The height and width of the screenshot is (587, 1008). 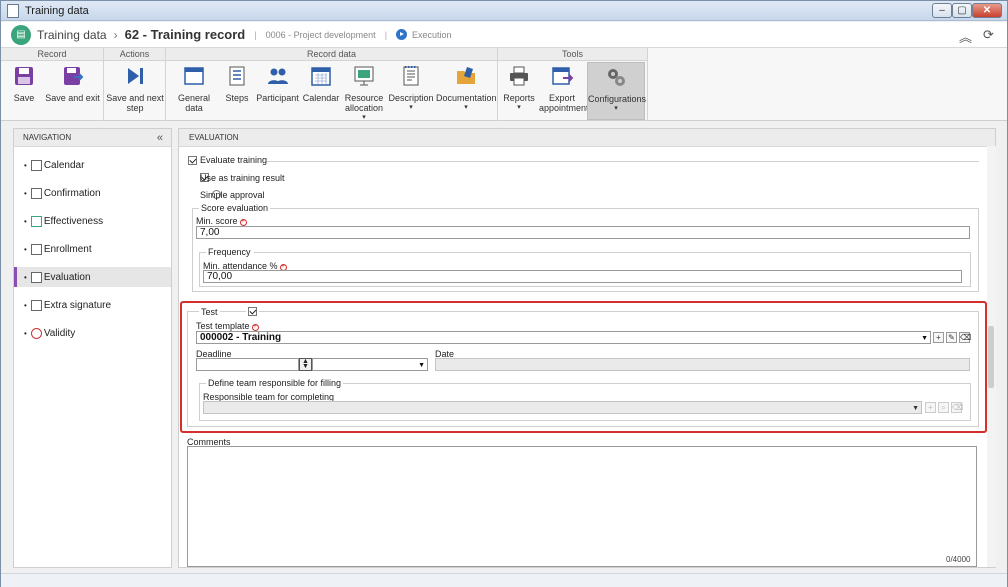 I want to click on participant-button: Participant, so click(x=277, y=82).